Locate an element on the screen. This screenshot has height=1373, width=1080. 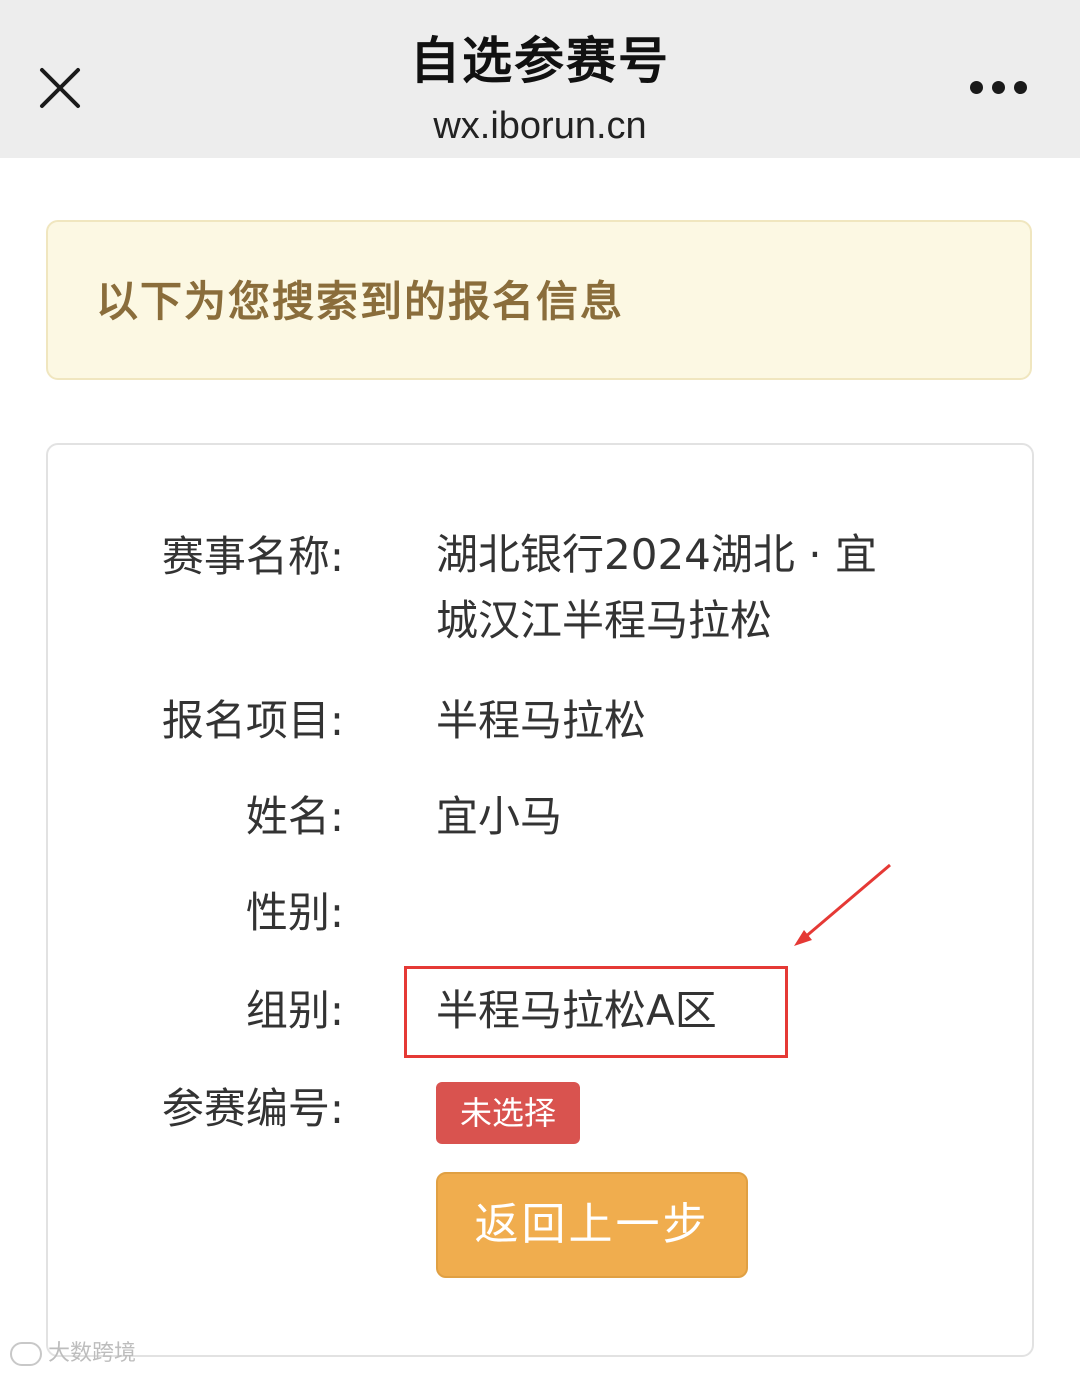
project-label: 报名项目: is located at coordinates (252, 720).